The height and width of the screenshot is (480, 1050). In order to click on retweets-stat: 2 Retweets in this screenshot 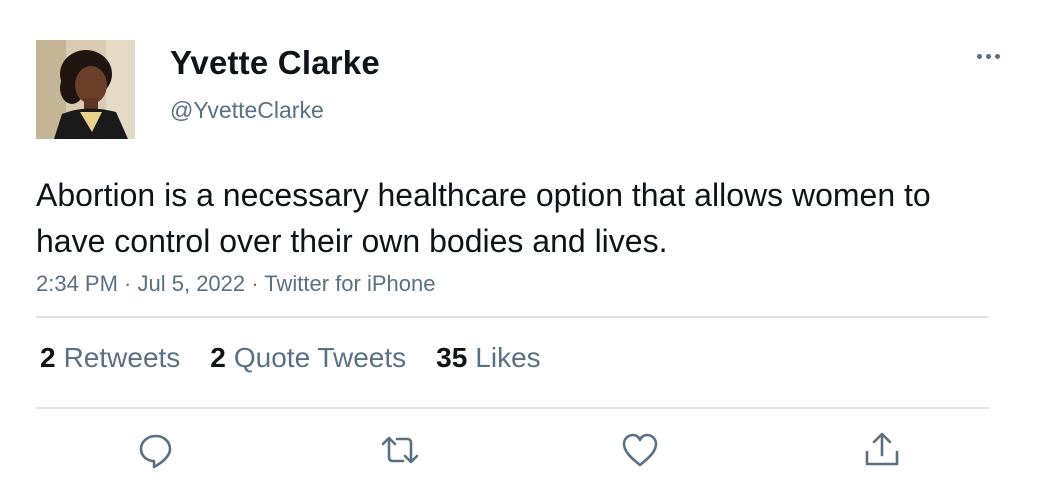, I will do `click(110, 358)`.